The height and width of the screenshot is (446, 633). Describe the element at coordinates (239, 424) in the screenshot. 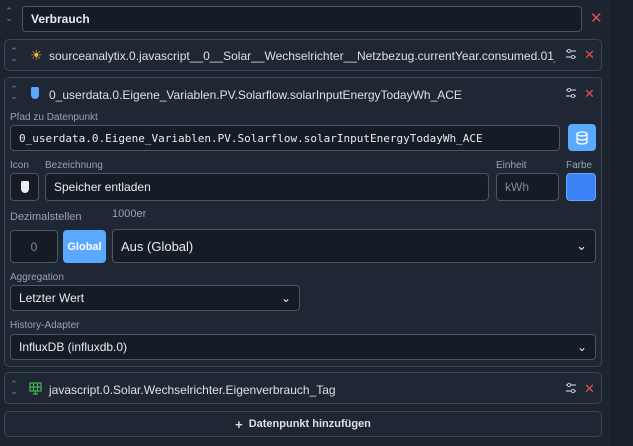

I see `plus-icon: +` at that location.